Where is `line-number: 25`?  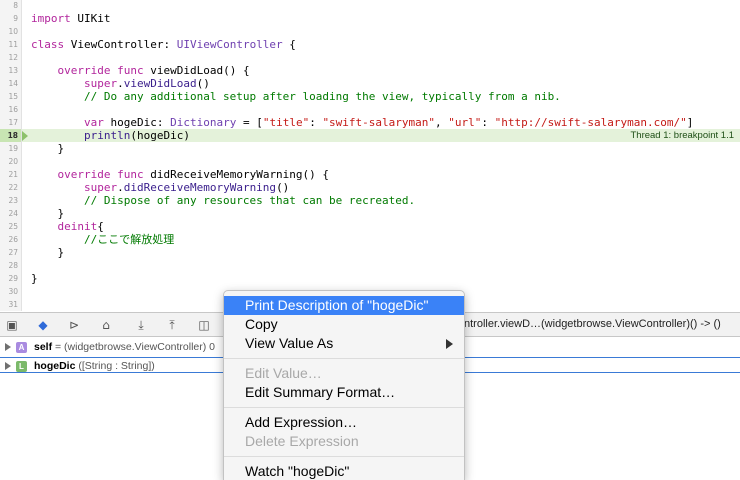
line-number: 25 is located at coordinates (11, 226).